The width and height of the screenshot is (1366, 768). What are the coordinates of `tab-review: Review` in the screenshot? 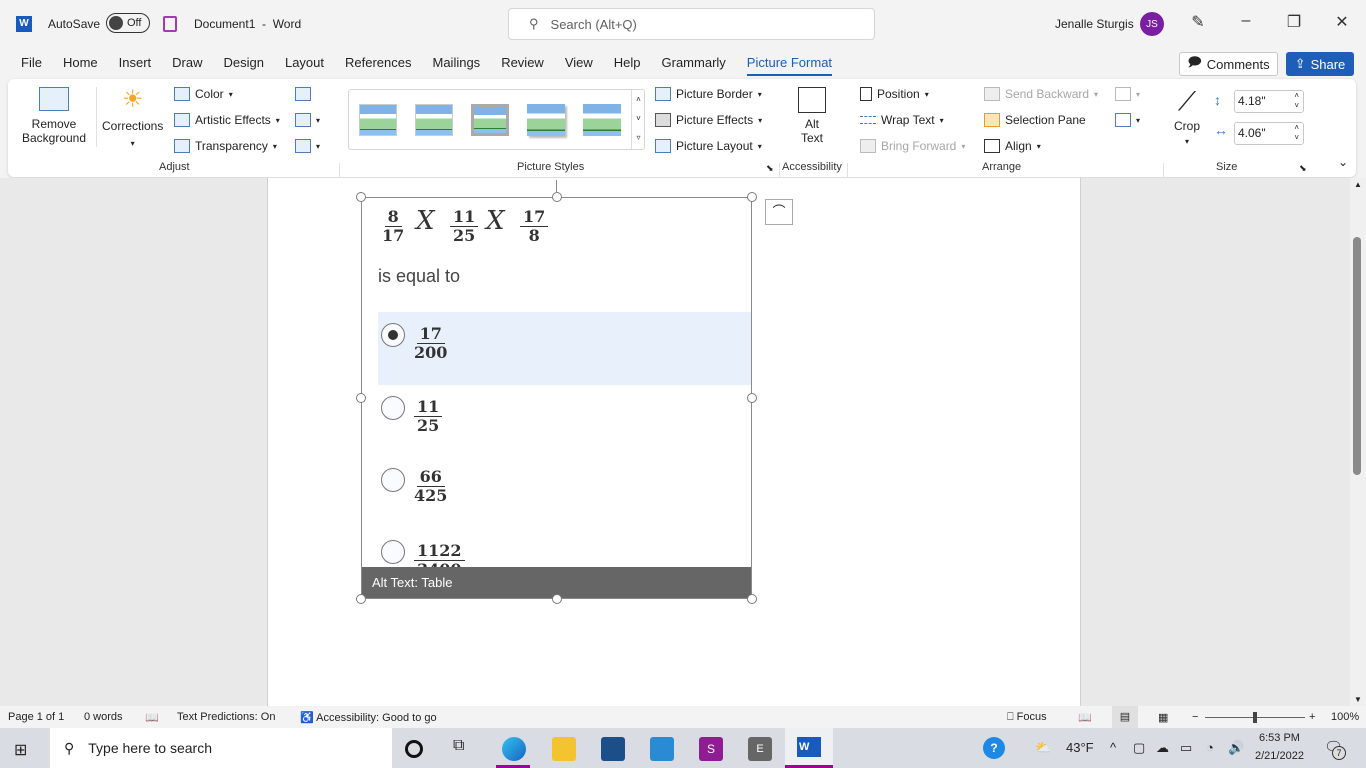 It's located at (522, 64).